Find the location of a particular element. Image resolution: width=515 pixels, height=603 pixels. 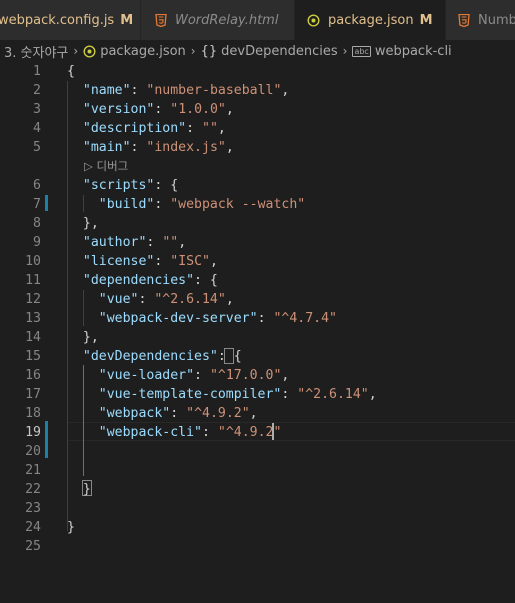

code-line: 21 is located at coordinates (257, 470).